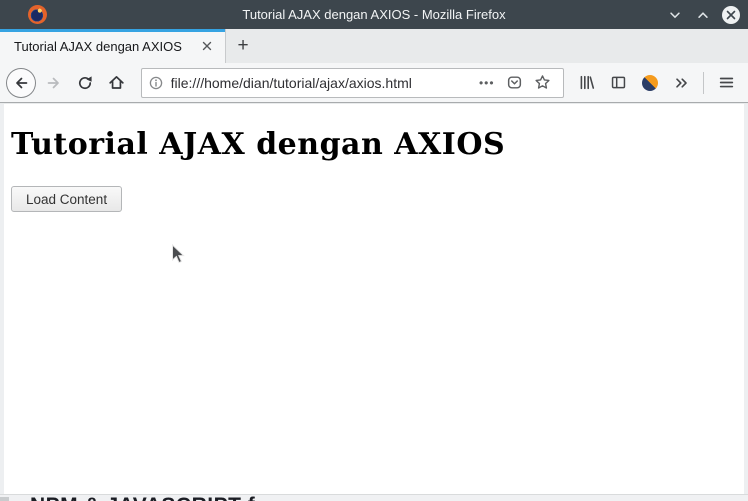 This screenshot has width=748, height=501. I want to click on maximize-button, so click(703, 15).